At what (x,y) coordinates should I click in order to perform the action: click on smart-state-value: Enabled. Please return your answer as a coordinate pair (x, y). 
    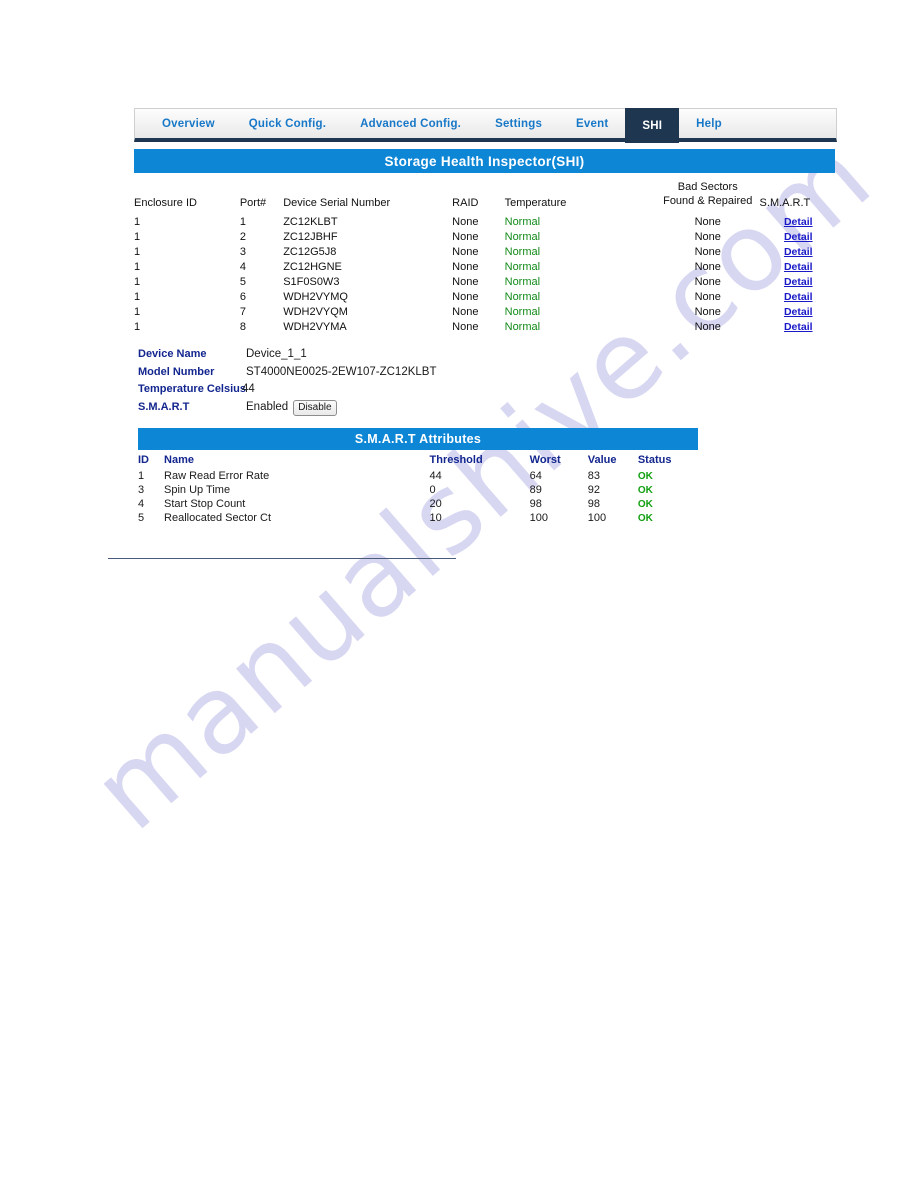
    Looking at the image, I should click on (267, 407).